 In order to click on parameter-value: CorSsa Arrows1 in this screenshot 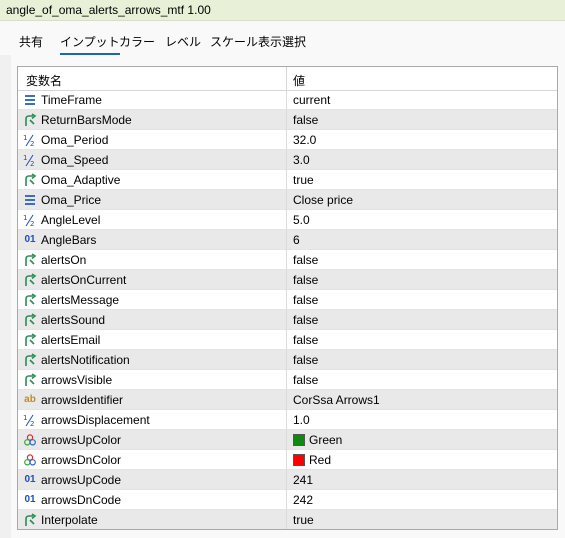, I will do `click(336, 400)`.